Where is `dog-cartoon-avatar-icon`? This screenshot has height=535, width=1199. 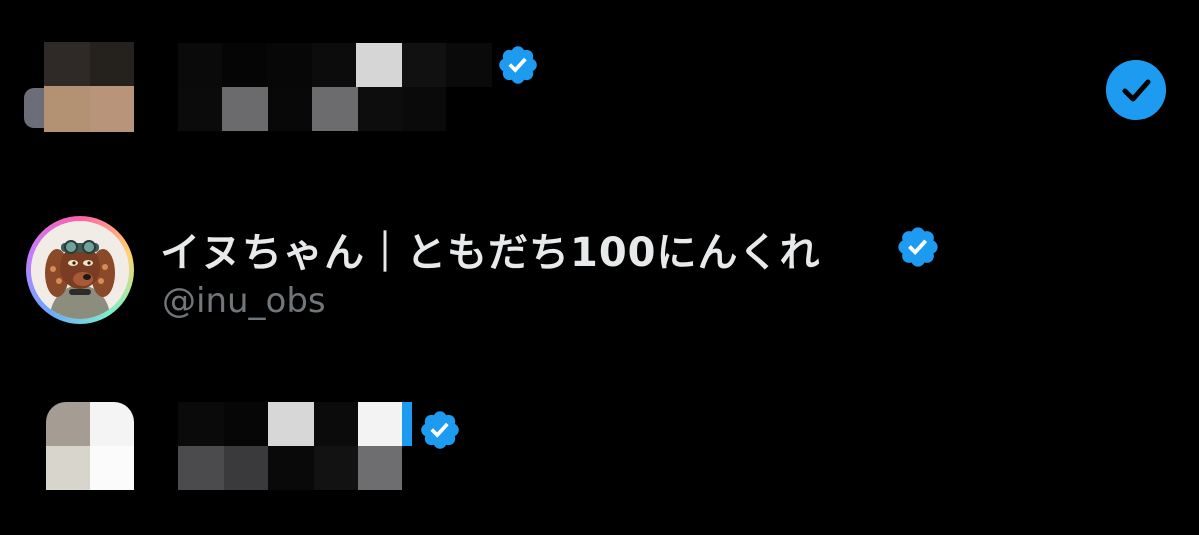 dog-cartoon-avatar-icon is located at coordinates (80, 270).